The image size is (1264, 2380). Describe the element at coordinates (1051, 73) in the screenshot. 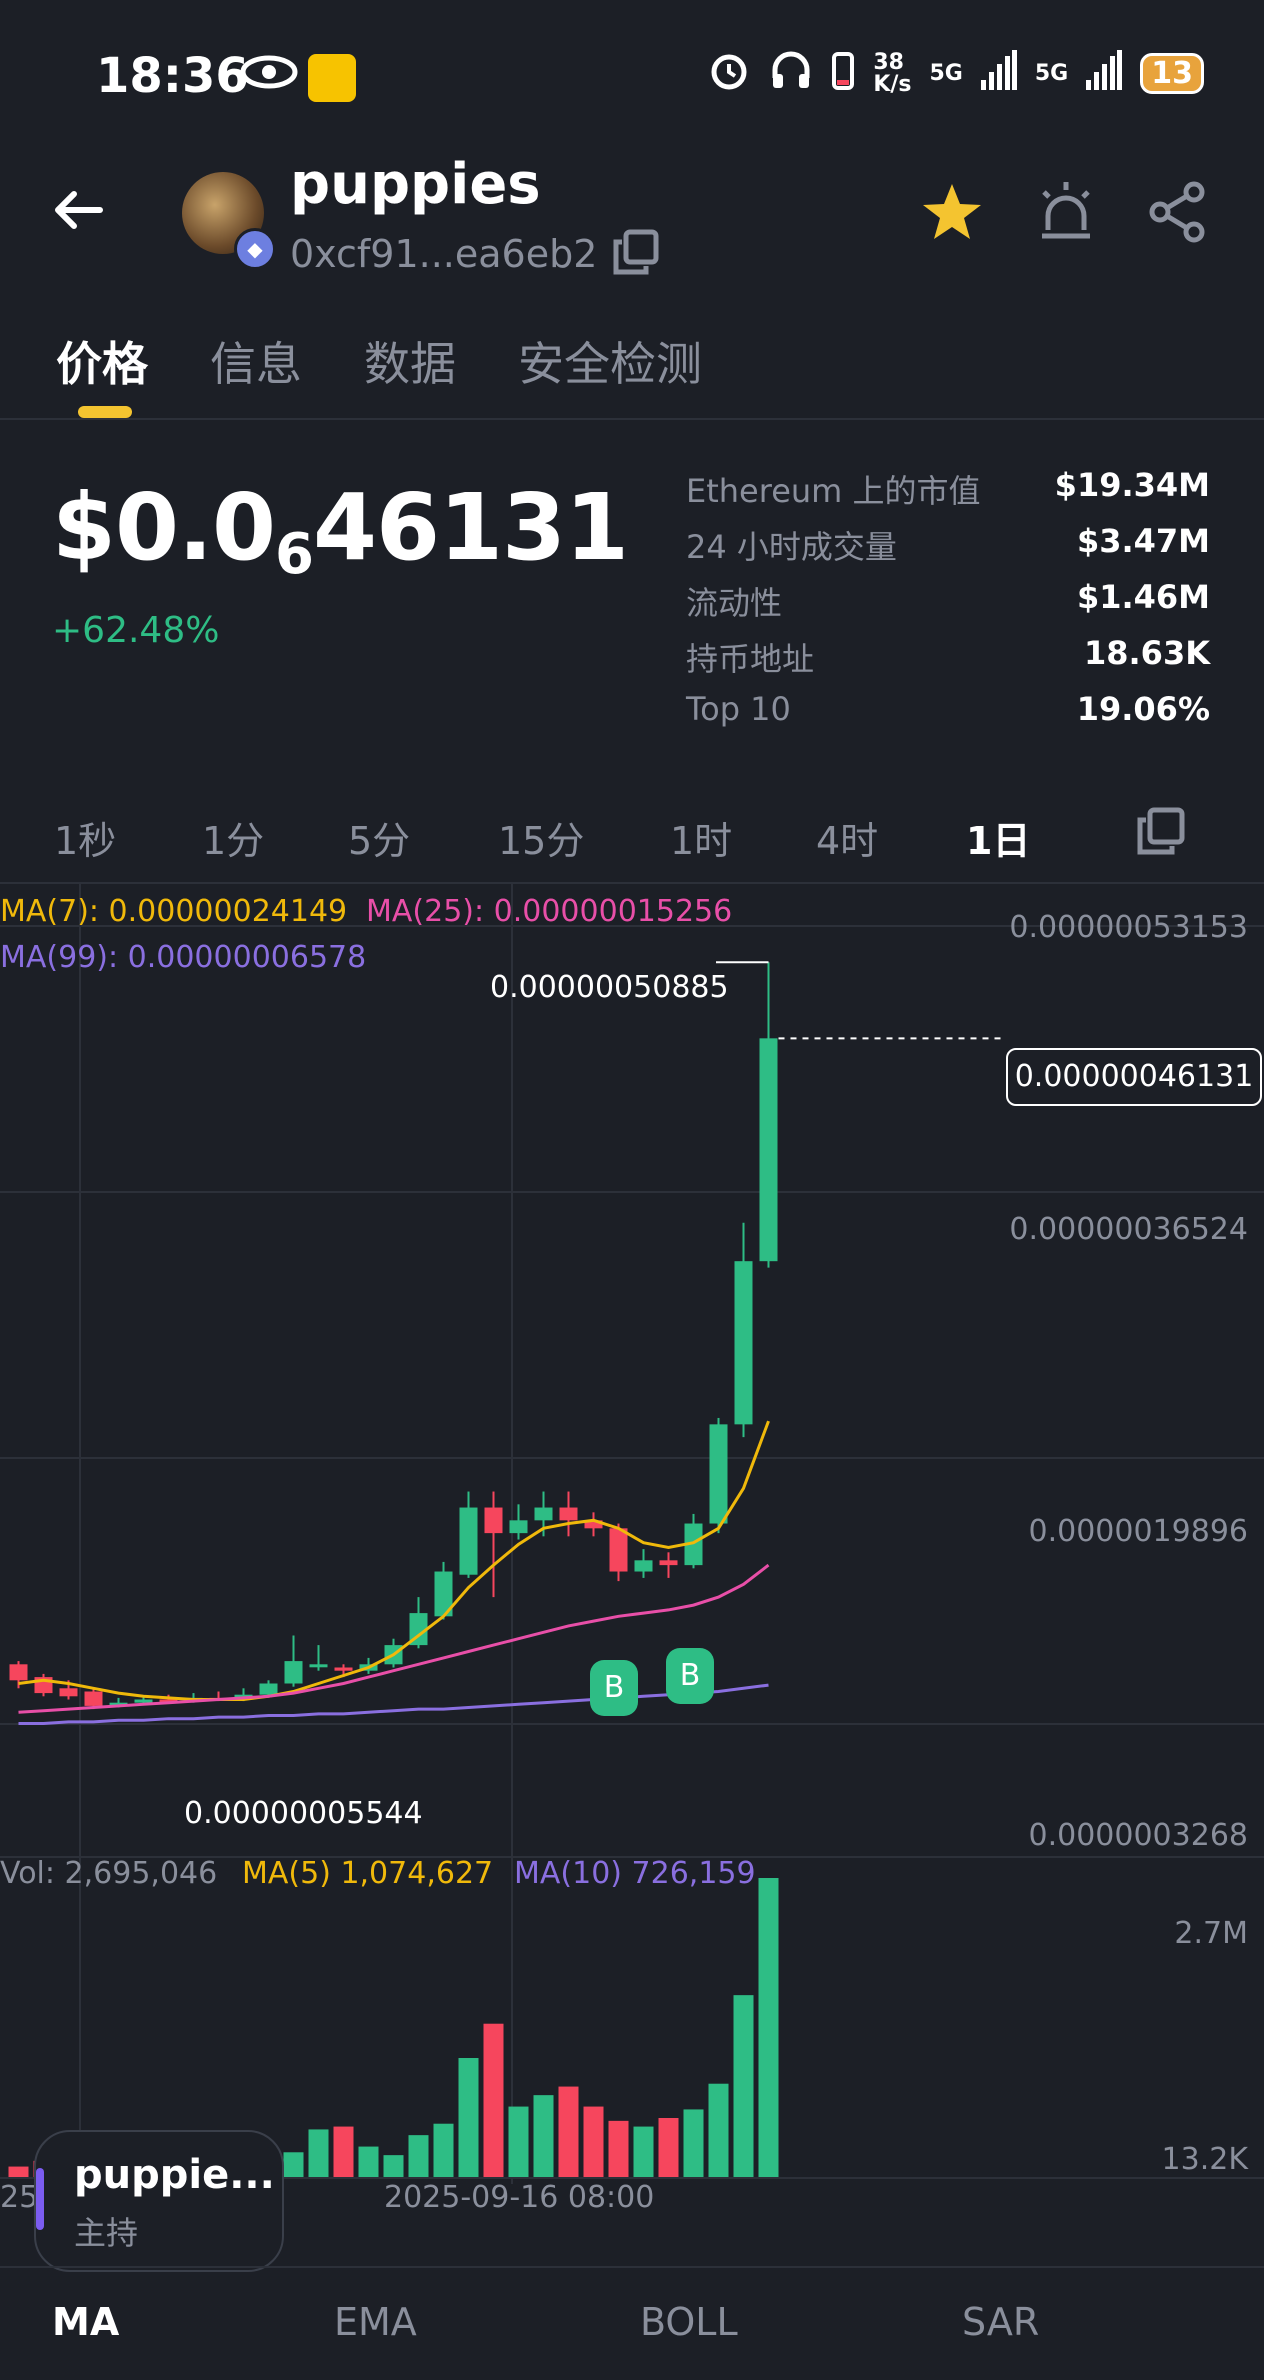

I see `signal-5g-2: 5G` at that location.